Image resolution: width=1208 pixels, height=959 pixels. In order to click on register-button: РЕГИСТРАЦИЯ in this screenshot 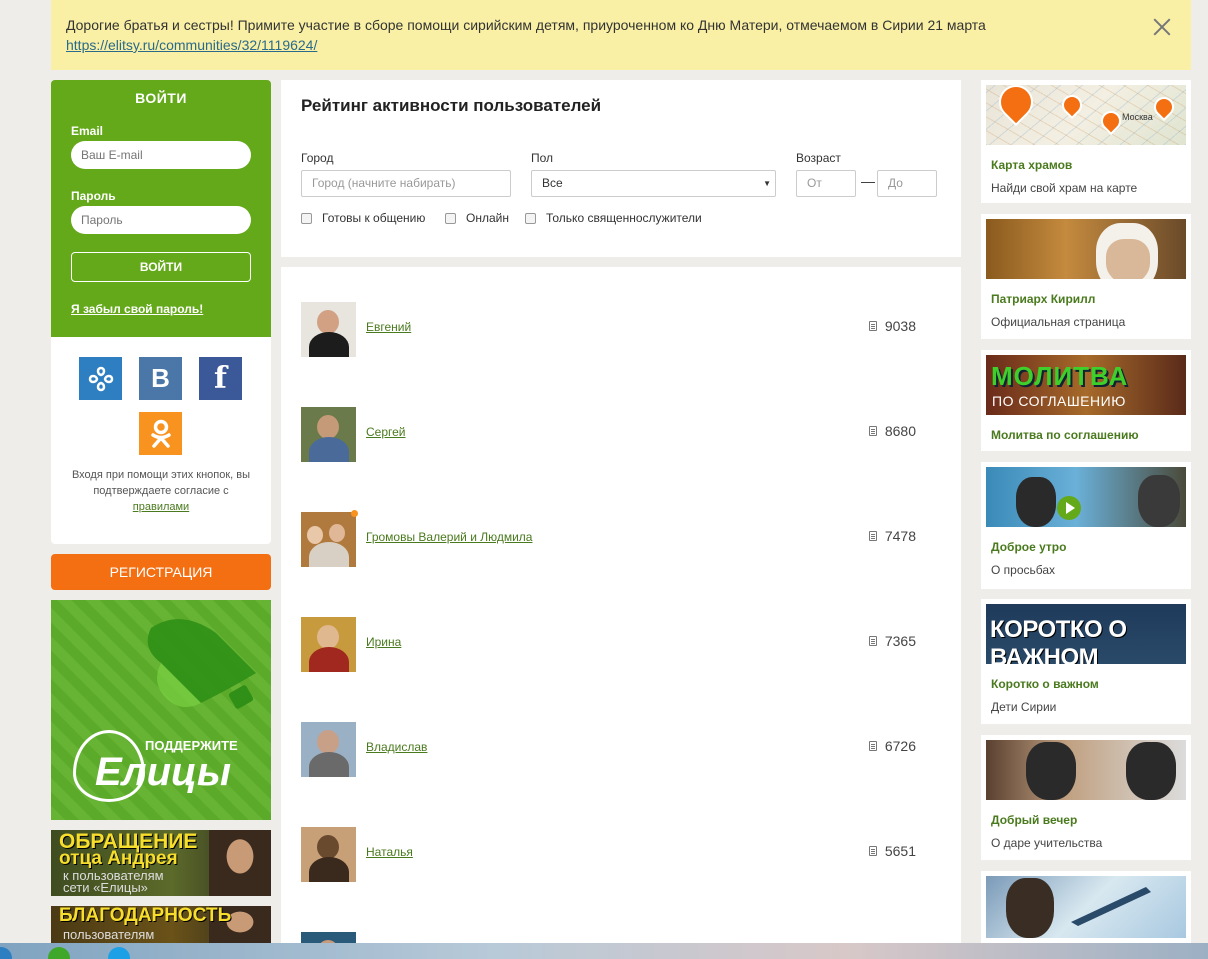, I will do `click(161, 572)`.